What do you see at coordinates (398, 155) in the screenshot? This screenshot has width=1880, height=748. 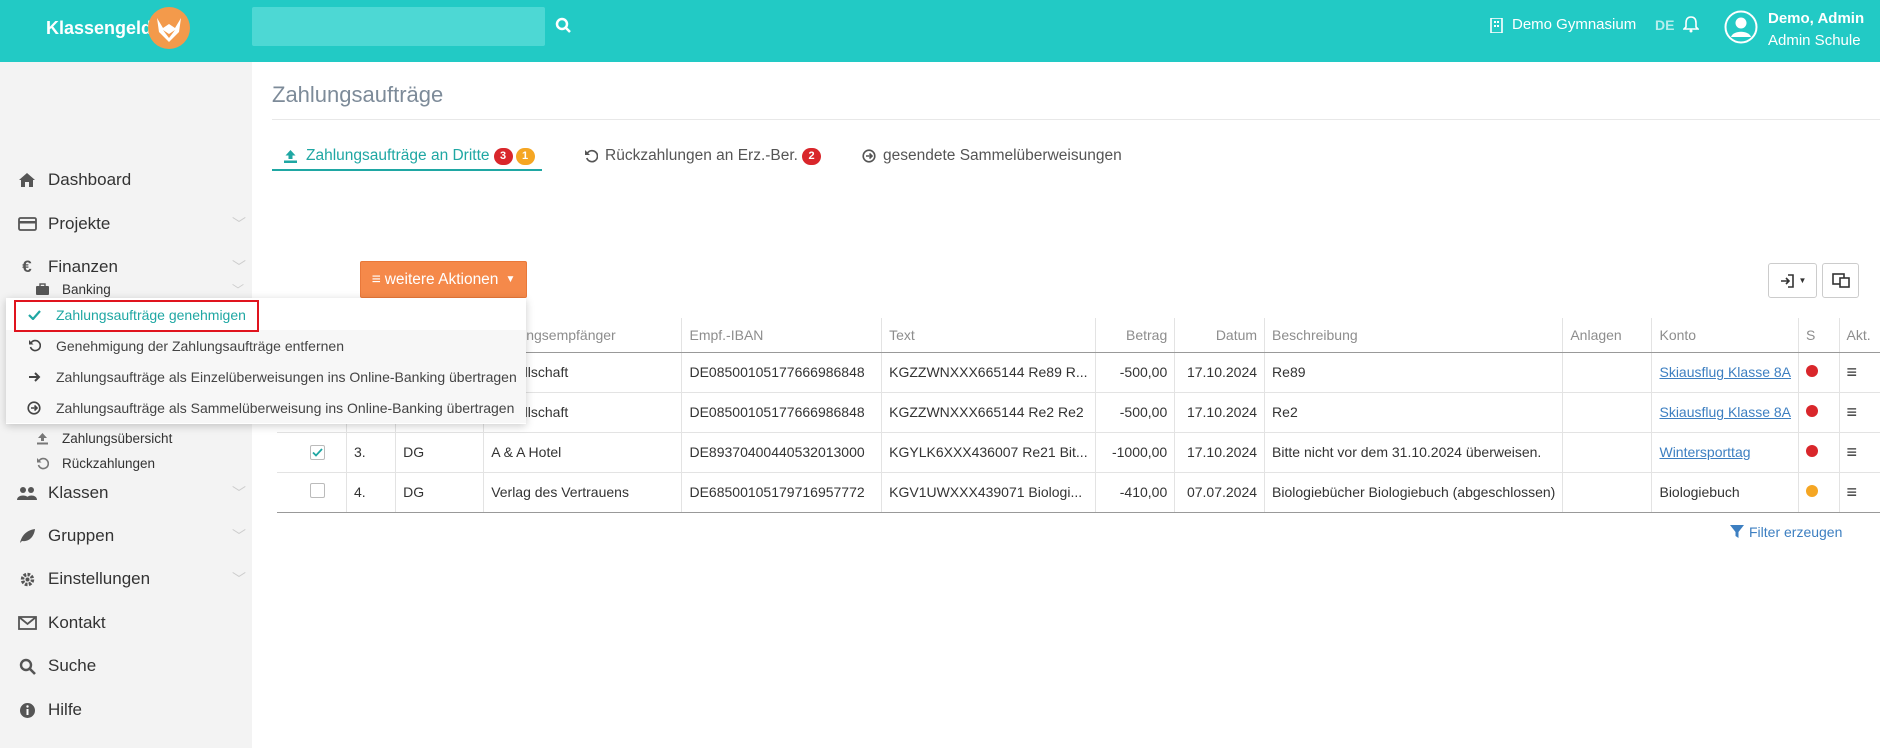 I see `tab-label: Zahlungsaufträge an Dritte` at bounding box center [398, 155].